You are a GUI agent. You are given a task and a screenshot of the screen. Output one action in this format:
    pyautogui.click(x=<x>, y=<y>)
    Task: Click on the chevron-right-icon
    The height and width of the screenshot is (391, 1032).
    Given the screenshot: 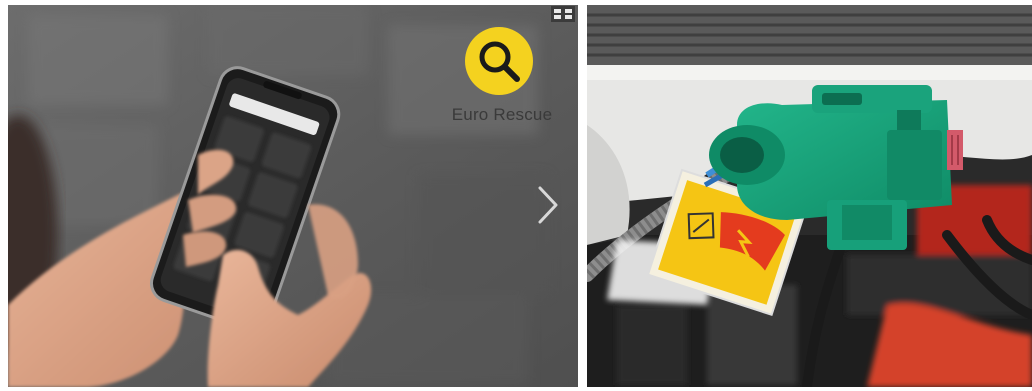 What is the action you would take?
    pyautogui.click(x=547, y=205)
    